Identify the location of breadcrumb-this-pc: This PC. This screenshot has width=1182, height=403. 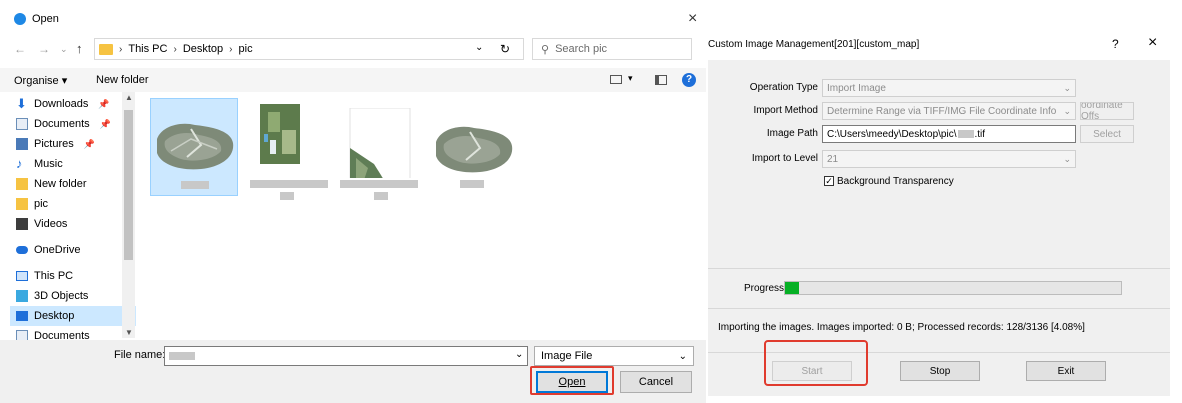
(147, 49).